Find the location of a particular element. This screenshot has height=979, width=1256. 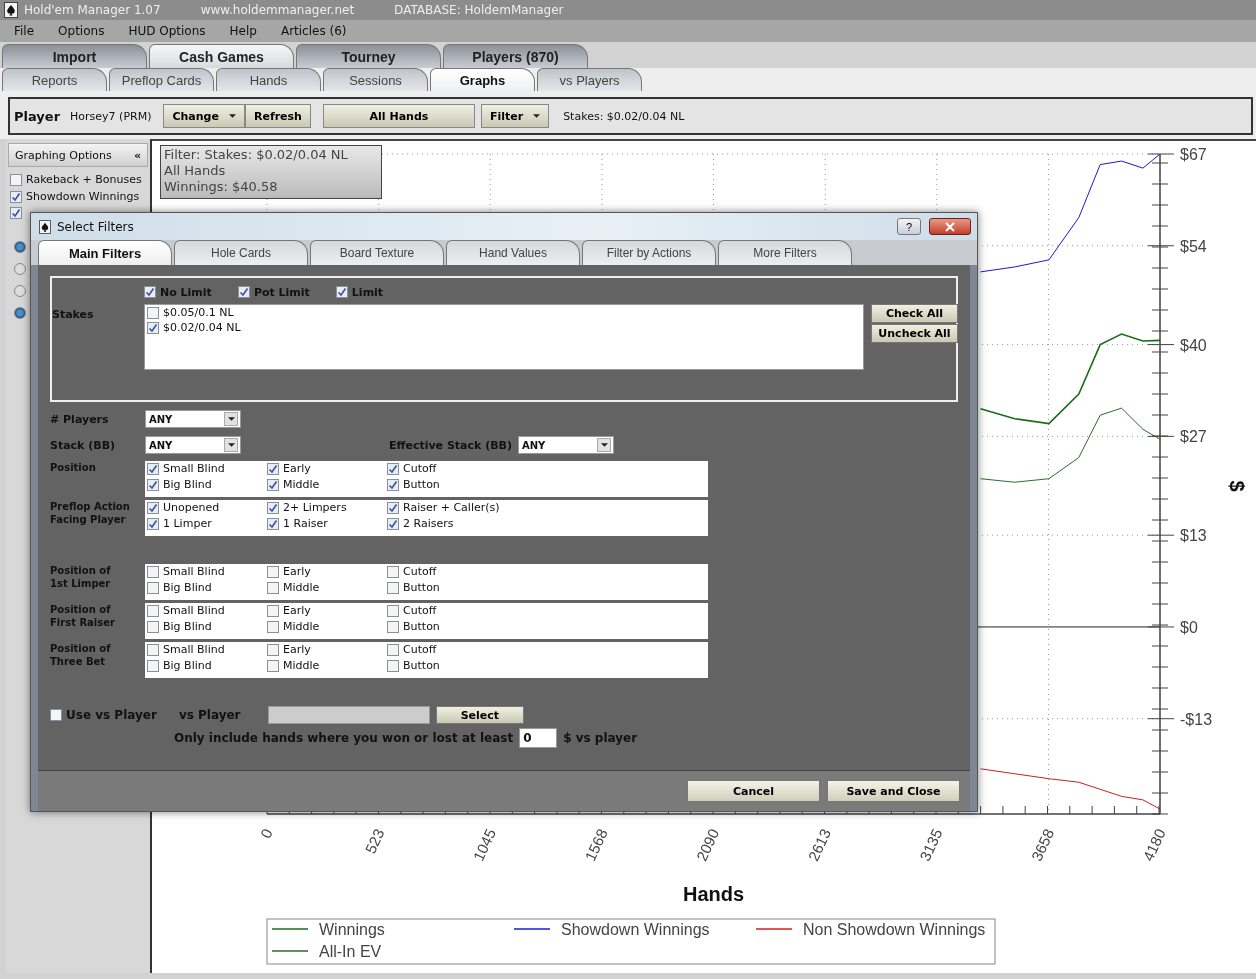

axis-tick-label: 523 is located at coordinates (374, 841).